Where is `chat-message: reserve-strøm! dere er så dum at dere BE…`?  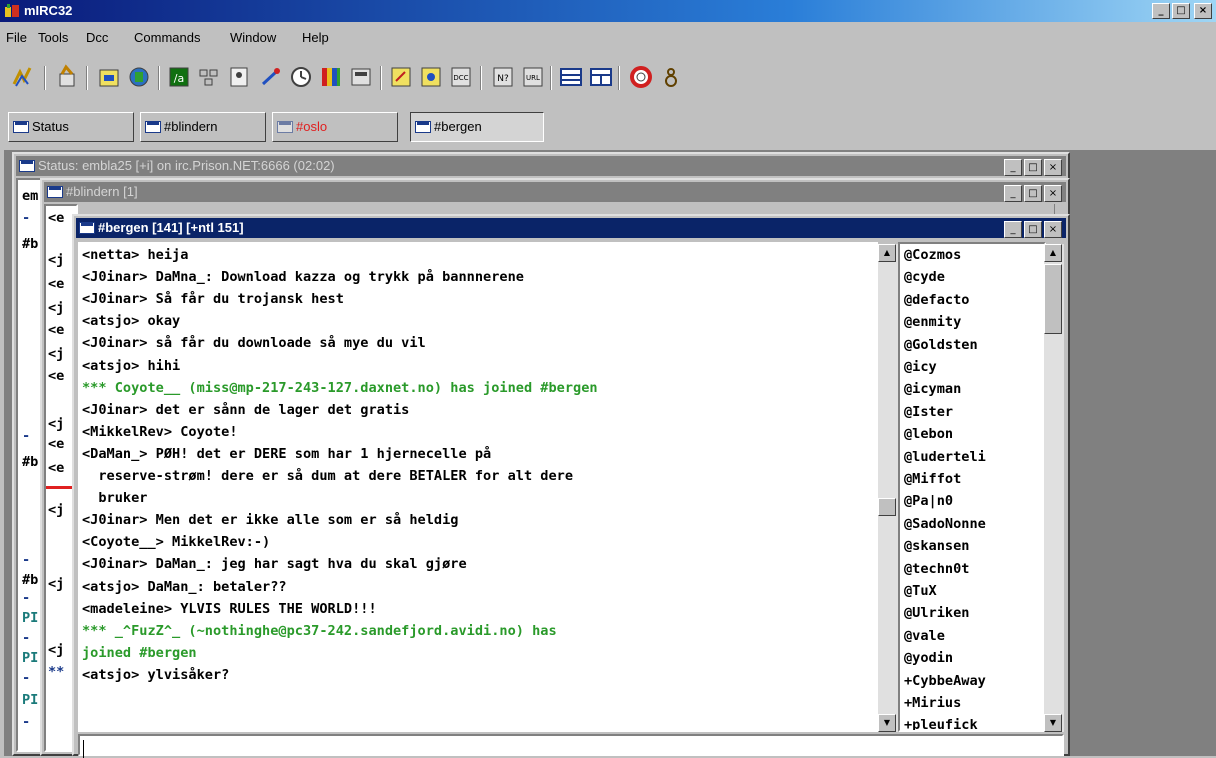 chat-message: reserve-strøm! dere er så dum at dere BE… is located at coordinates (328, 476).